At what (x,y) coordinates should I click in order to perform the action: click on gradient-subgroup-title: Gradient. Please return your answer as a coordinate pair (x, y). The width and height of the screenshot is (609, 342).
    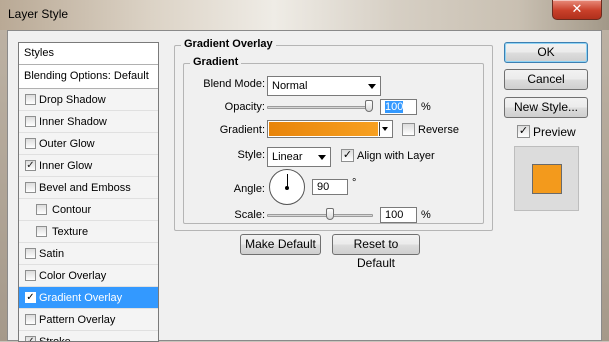
    Looking at the image, I should click on (216, 62).